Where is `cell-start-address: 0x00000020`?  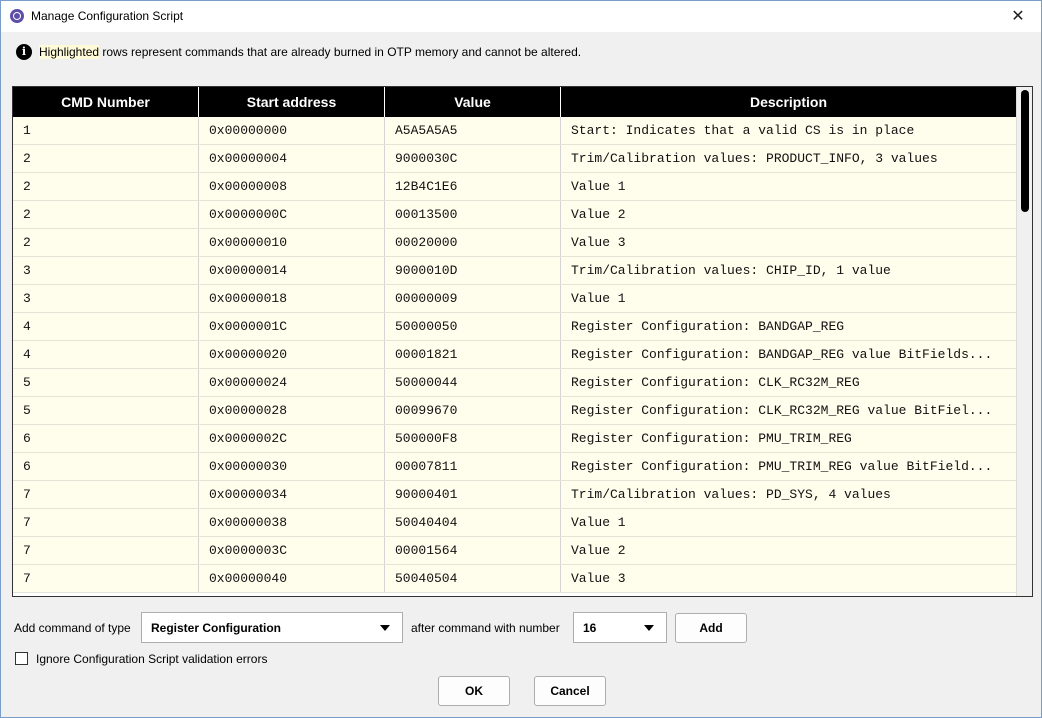 cell-start-address: 0x00000020 is located at coordinates (292, 354).